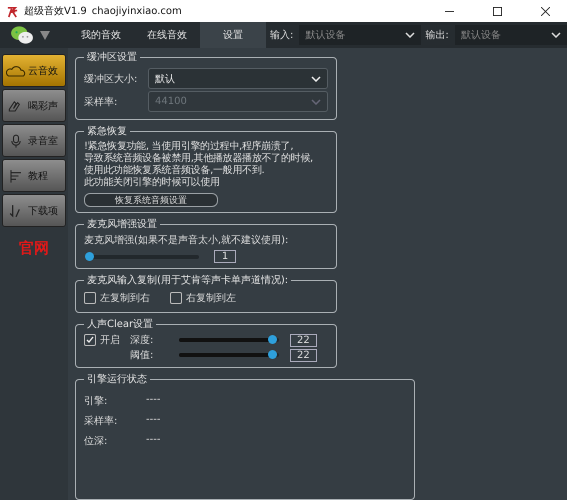 Image resolution: width=567 pixels, height=500 pixels. Describe the element at coordinates (142, 355) in the screenshot. I see `slider-label: 阈值:` at that location.